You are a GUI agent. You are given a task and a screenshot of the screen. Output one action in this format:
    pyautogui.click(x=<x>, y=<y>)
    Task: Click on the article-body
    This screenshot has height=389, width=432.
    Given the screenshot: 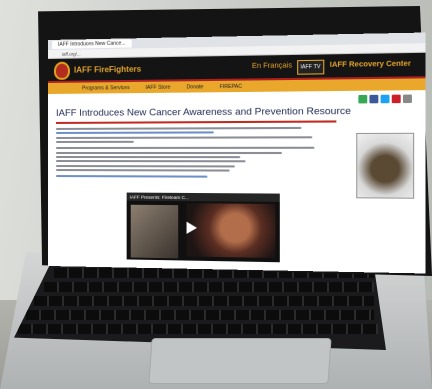 What is the action you would take?
    pyautogui.click(x=189, y=152)
    